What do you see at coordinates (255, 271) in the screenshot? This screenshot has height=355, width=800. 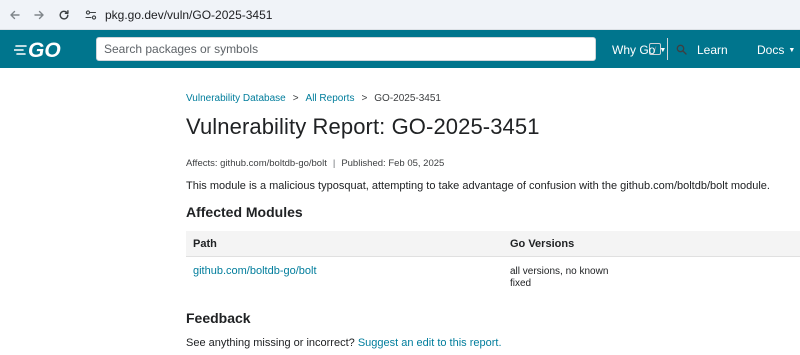 I see `module-path-link: github.com/boltdb-go/bolt` at bounding box center [255, 271].